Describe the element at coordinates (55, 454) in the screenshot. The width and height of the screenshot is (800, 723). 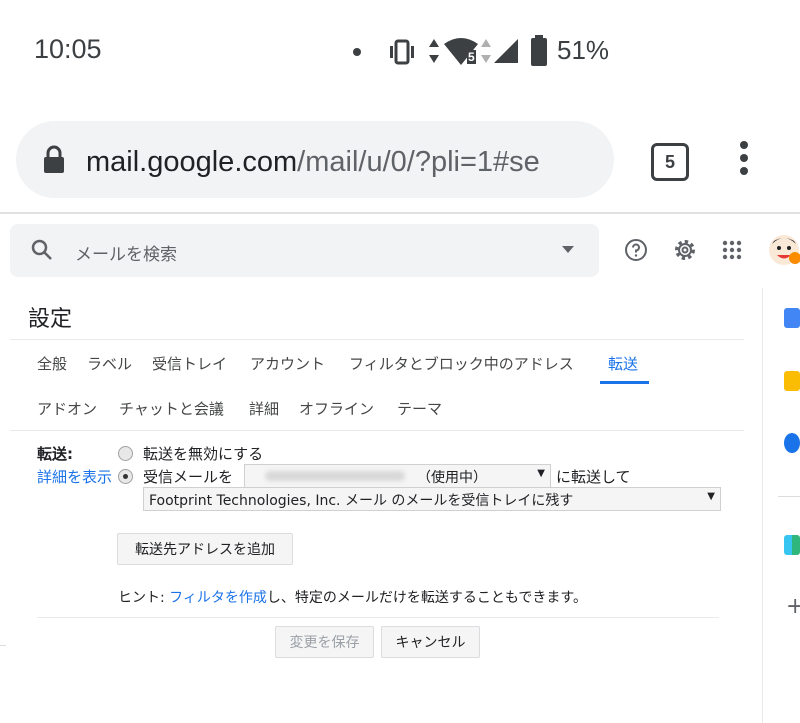
I see `forwarding-label: 転送:` at that location.